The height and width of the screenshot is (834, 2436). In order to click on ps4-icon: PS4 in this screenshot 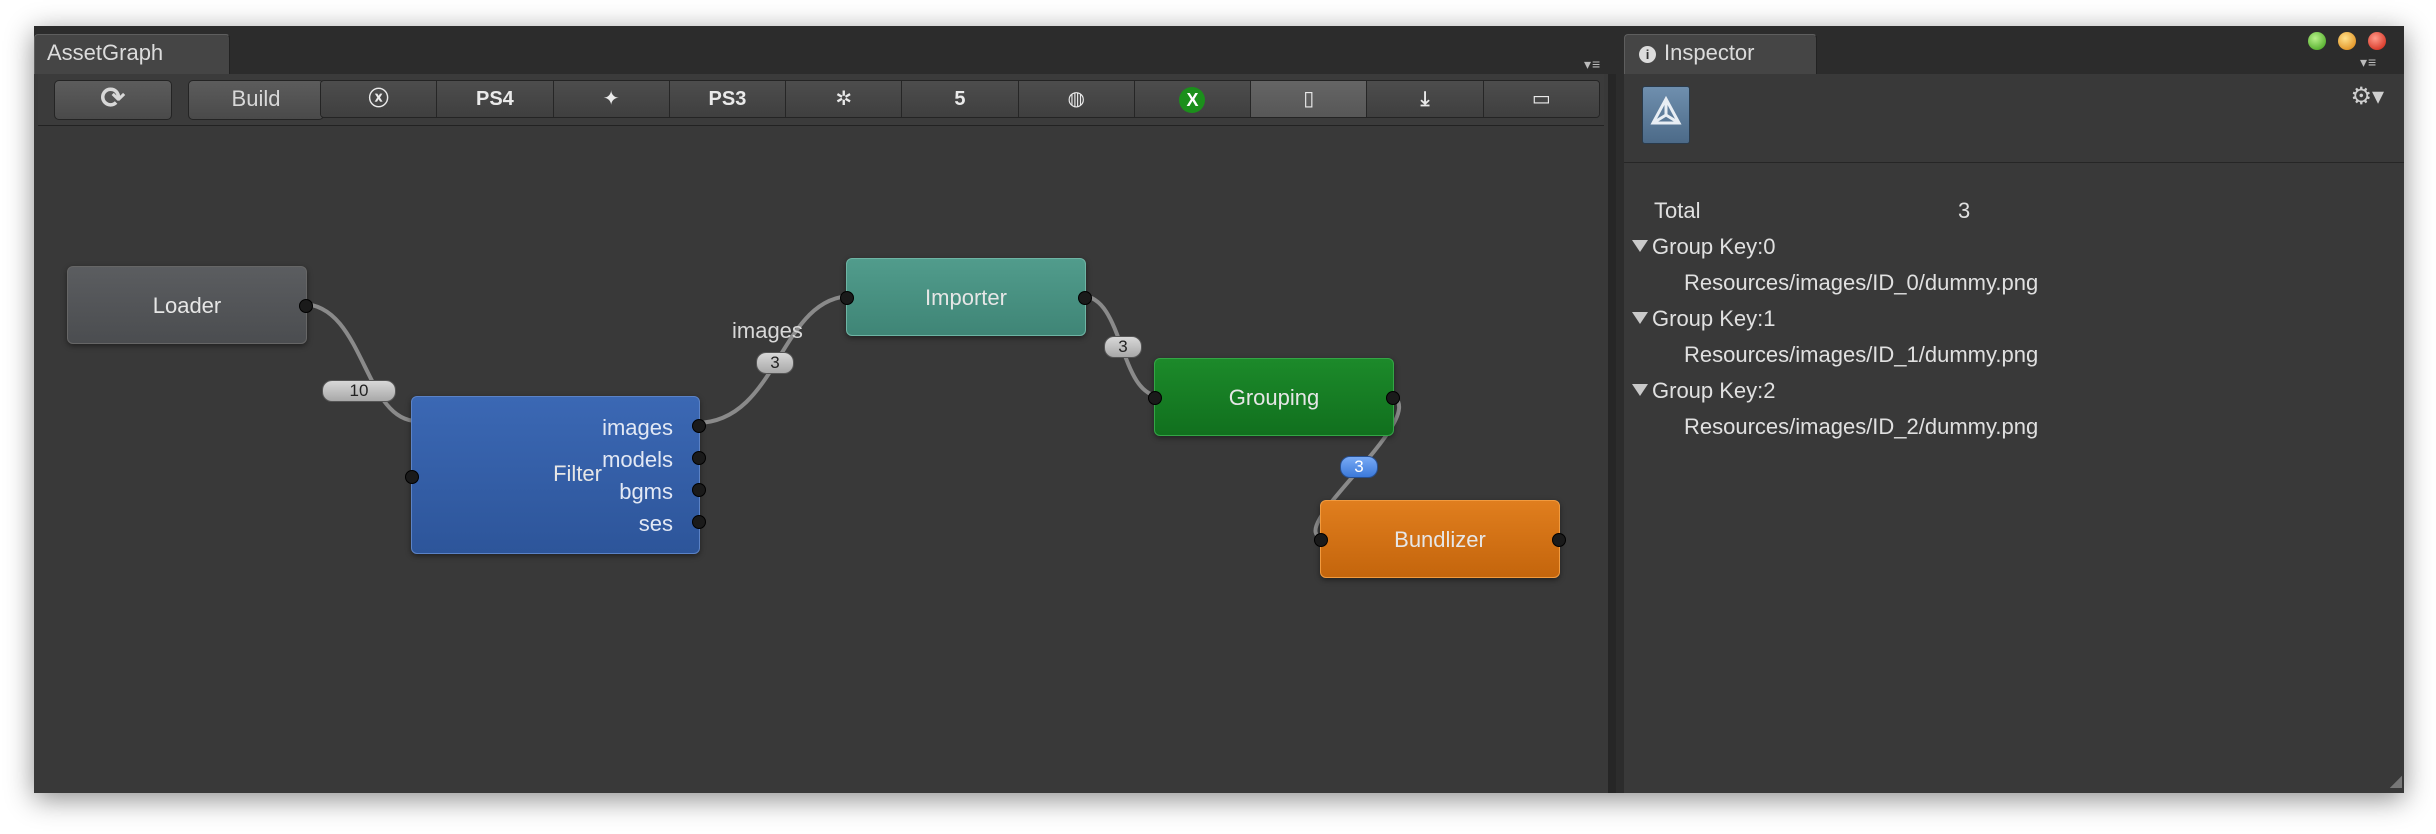, I will do `click(494, 99)`.